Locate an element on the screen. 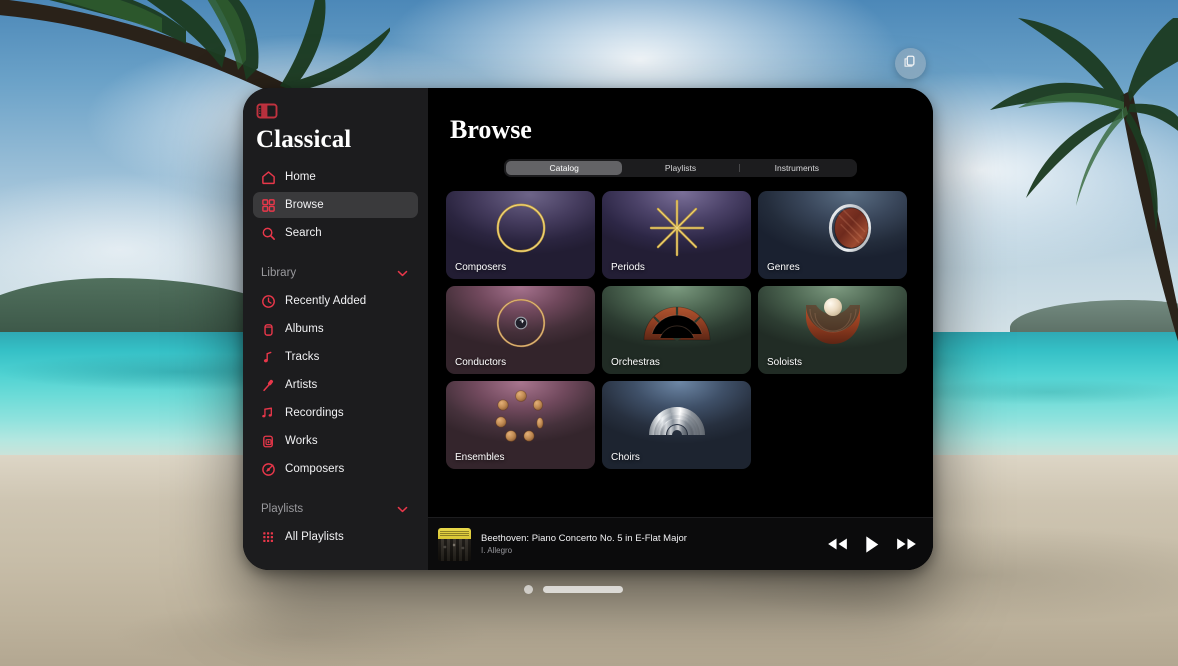 The height and width of the screenshot is (666, 1178). card-label: Conductors is located at coordinates (481, 362).